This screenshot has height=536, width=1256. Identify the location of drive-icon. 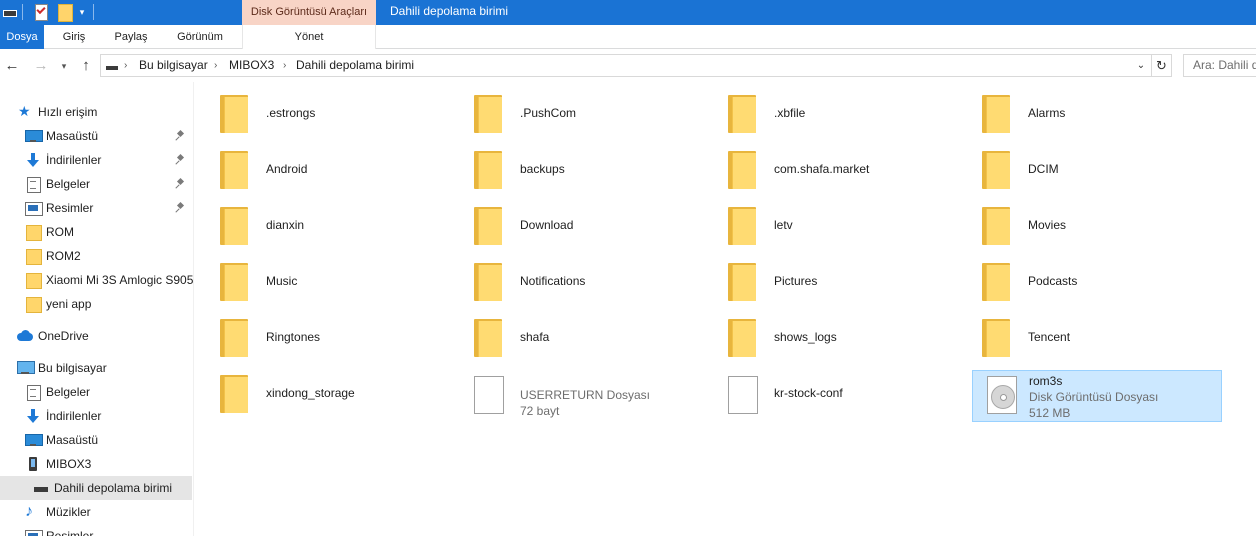
(9, 12).